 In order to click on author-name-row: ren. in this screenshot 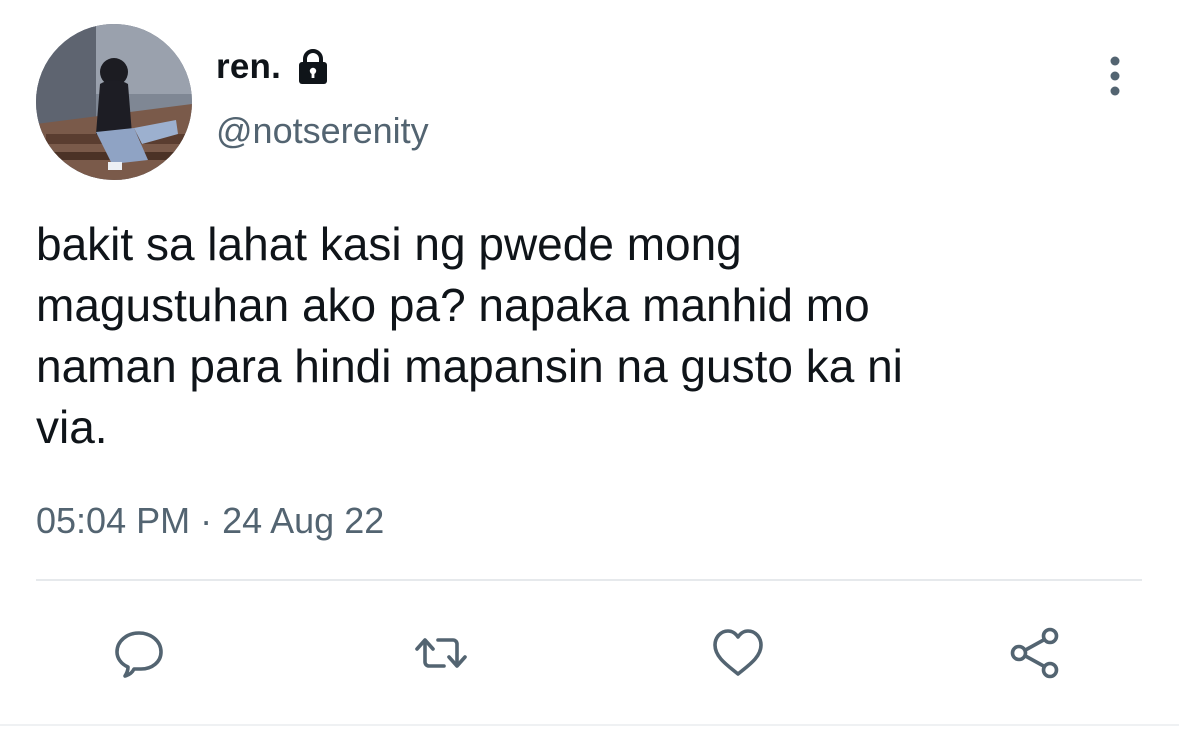, I will do `click(274, 67)`.